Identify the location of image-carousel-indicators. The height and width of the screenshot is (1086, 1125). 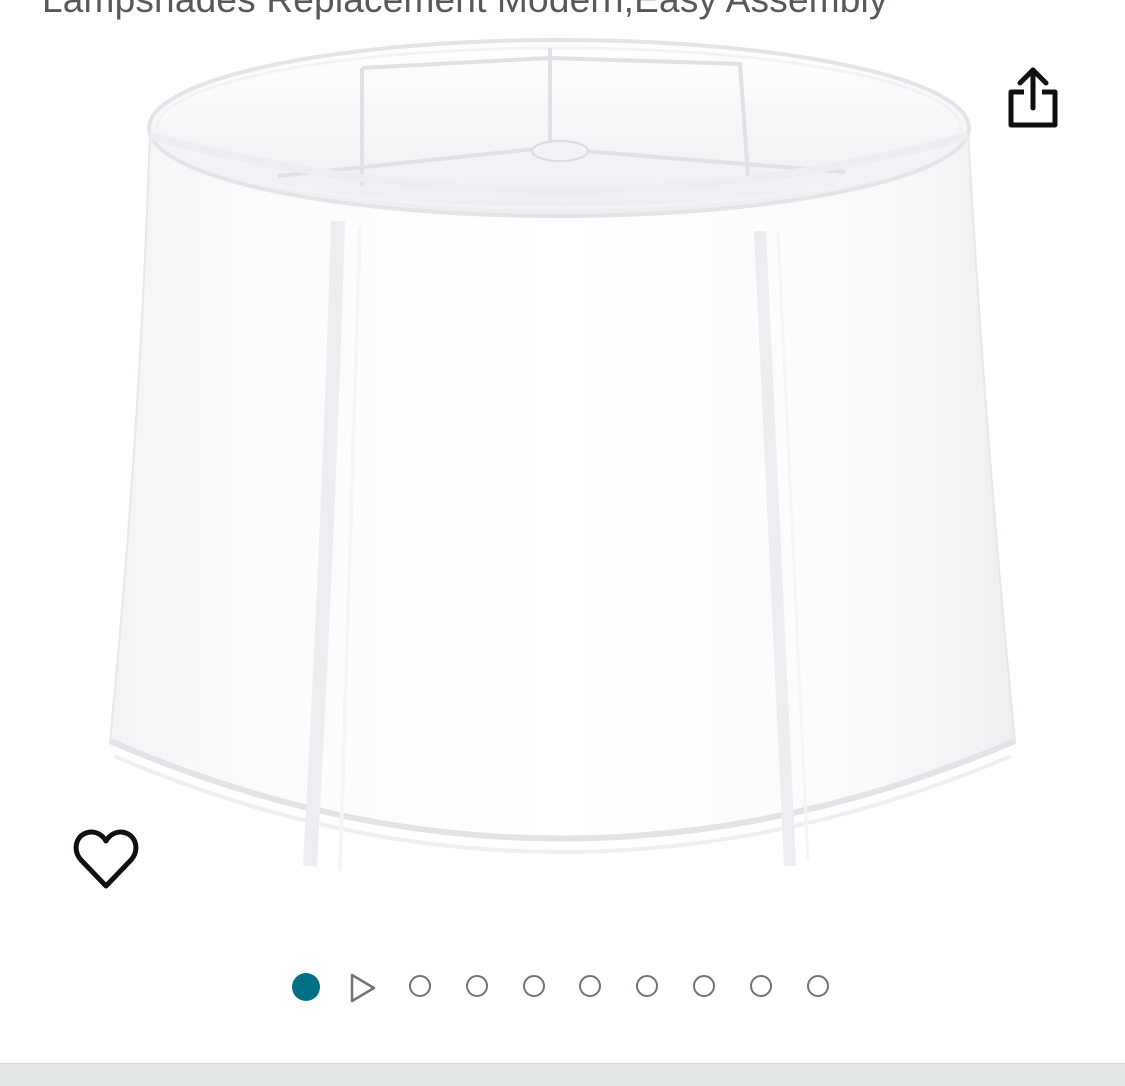
(562, 988).